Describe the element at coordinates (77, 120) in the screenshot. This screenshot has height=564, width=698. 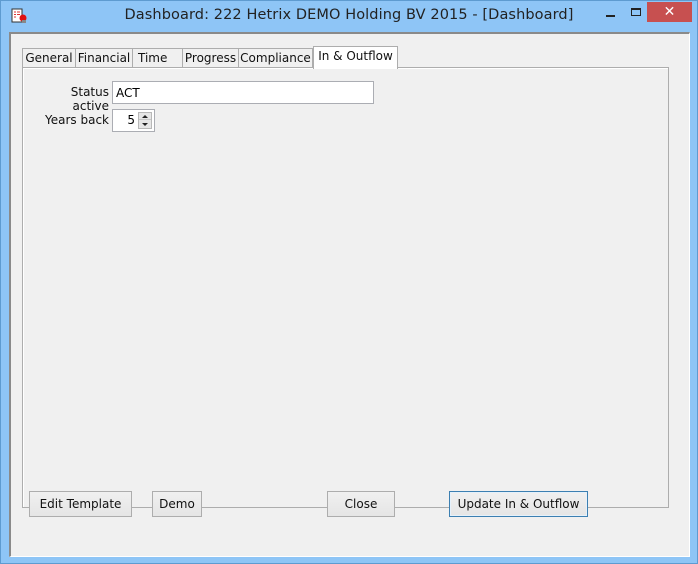
I see `years-back-label: Years back` at that location.